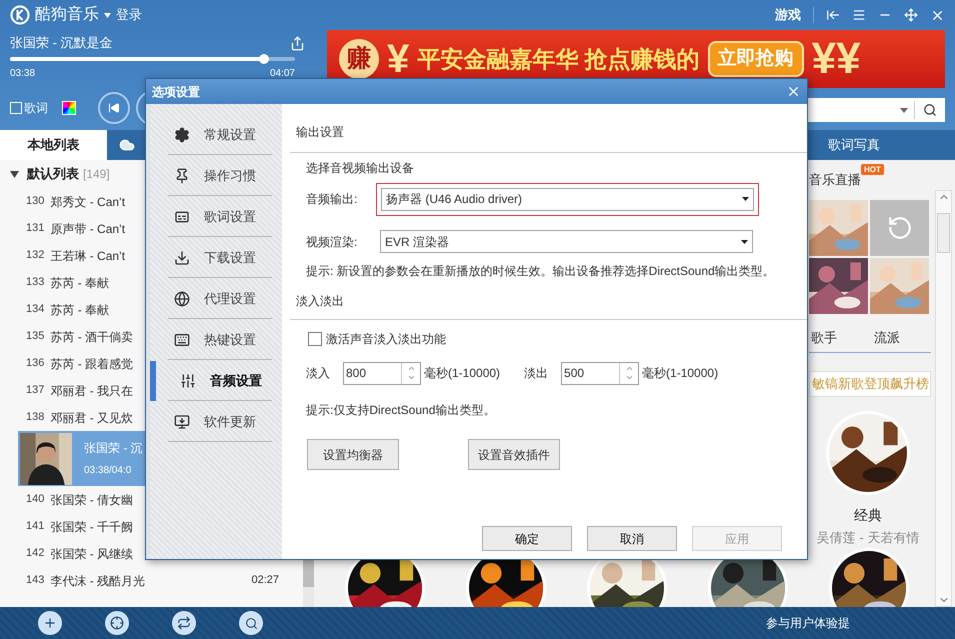 The width and height of the screenshot is (955, 639). Describe the element at coordinates (903, 338) in the screenshot. I see `category-tab: 流派` at that location.